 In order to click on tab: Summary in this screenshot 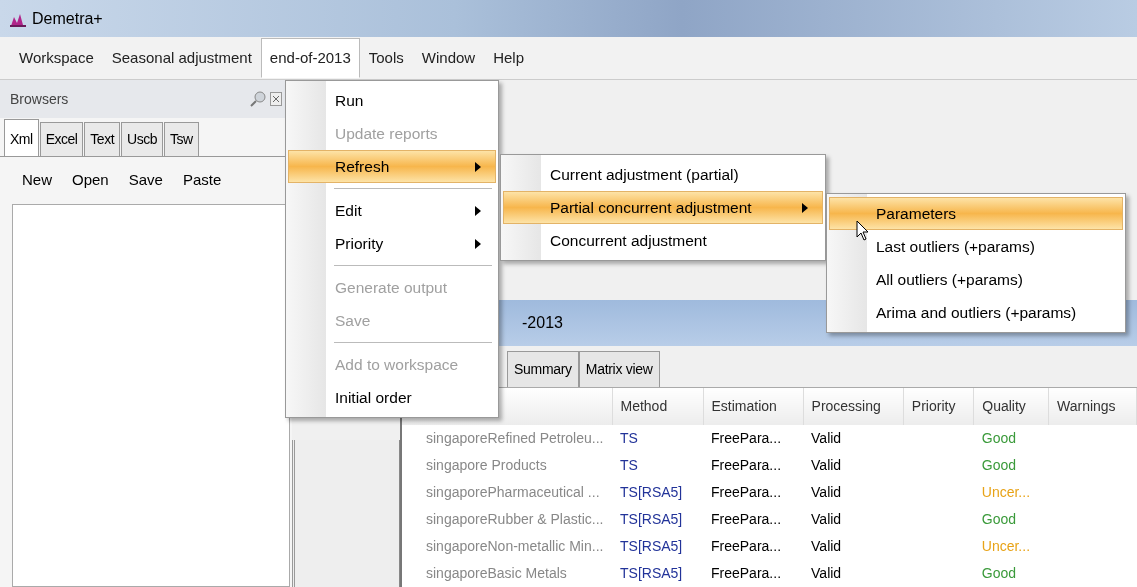, I will do `click(543, 369)`.